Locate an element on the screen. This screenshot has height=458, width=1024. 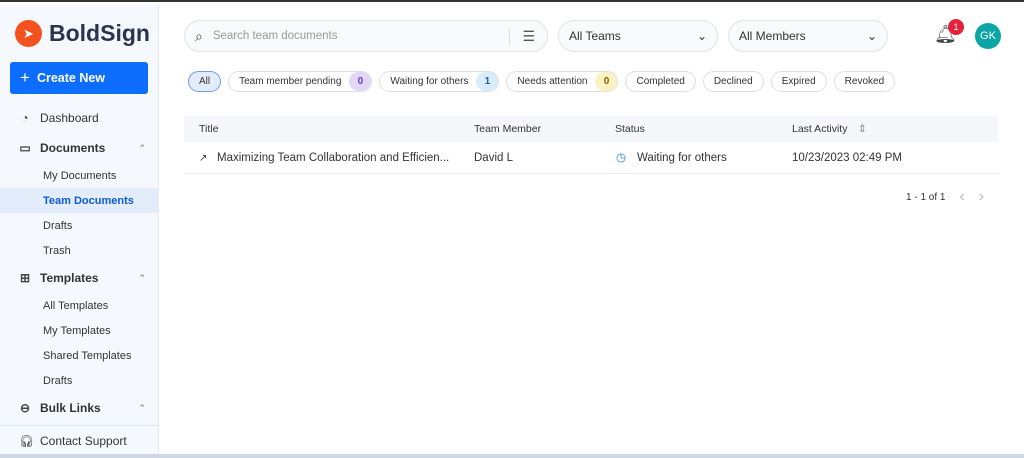
filter-chip-completed: Completed is located at coordinates (660, 81).